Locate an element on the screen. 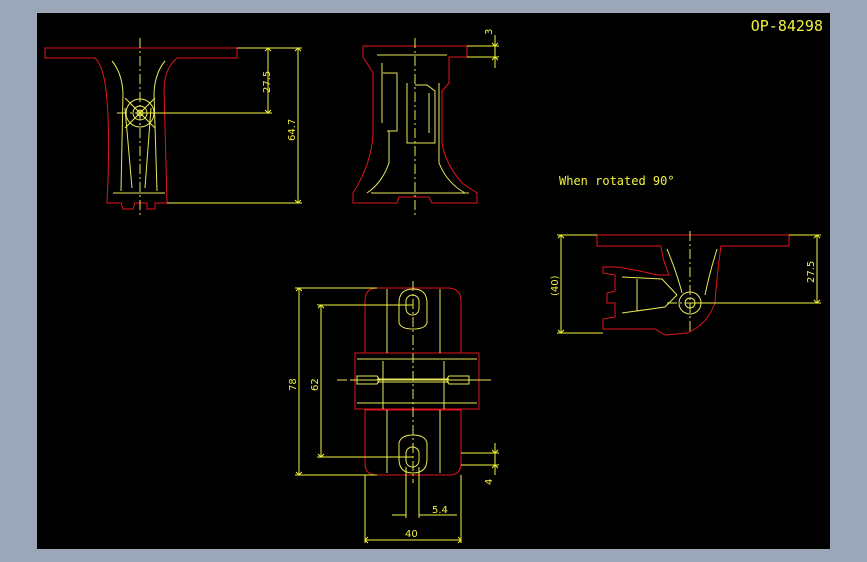  front-small-height-label: 27.5 is located at coordinates (267, 82).